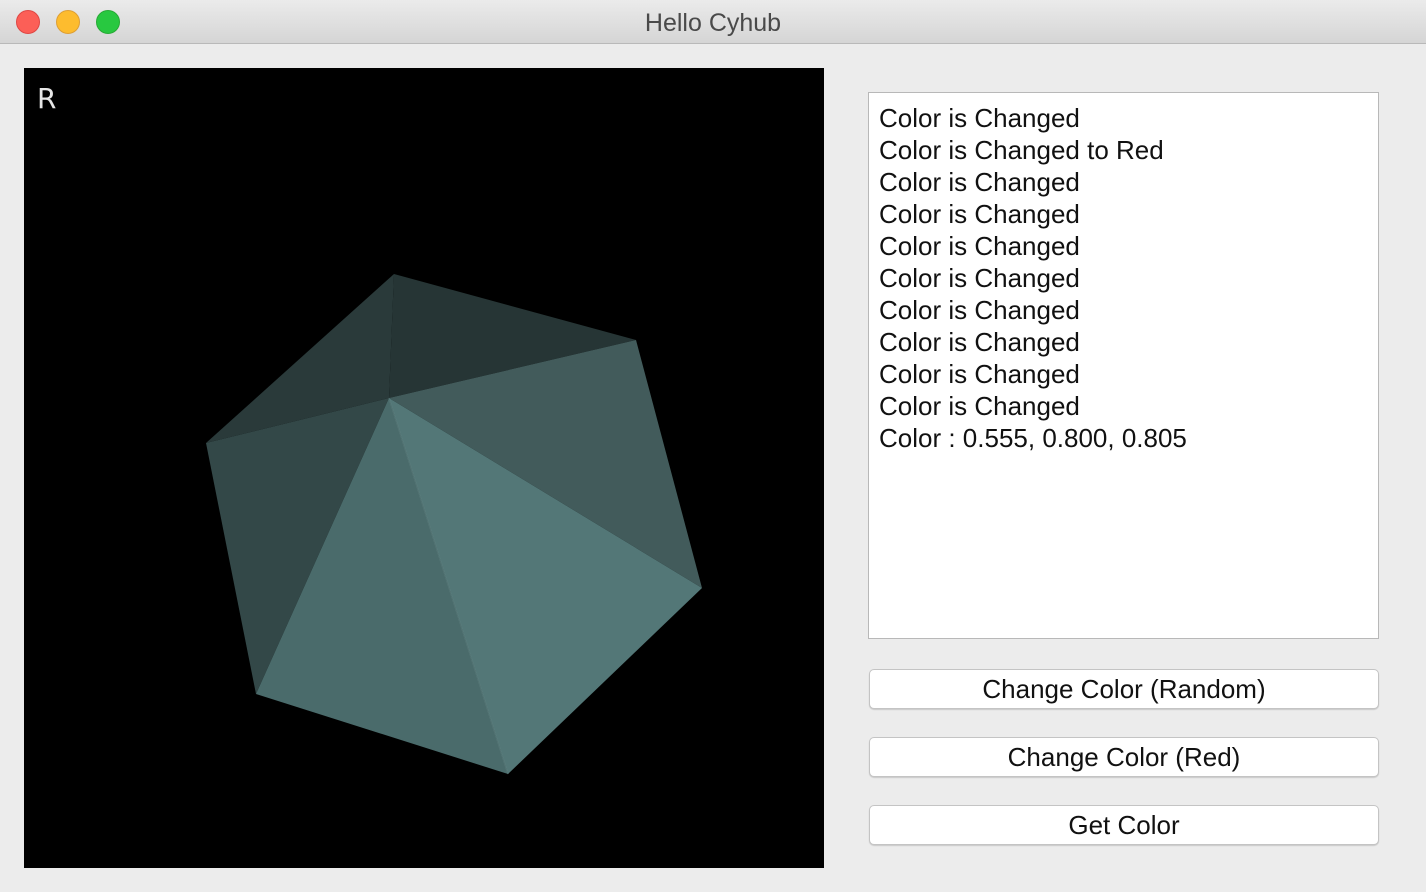 The image size is (1426, 892). What do you see at coordinates (1124, 757) in the screenshot?
I see `change-color-red-button: Change Color (Red)` at bounding box center [1124, 757].